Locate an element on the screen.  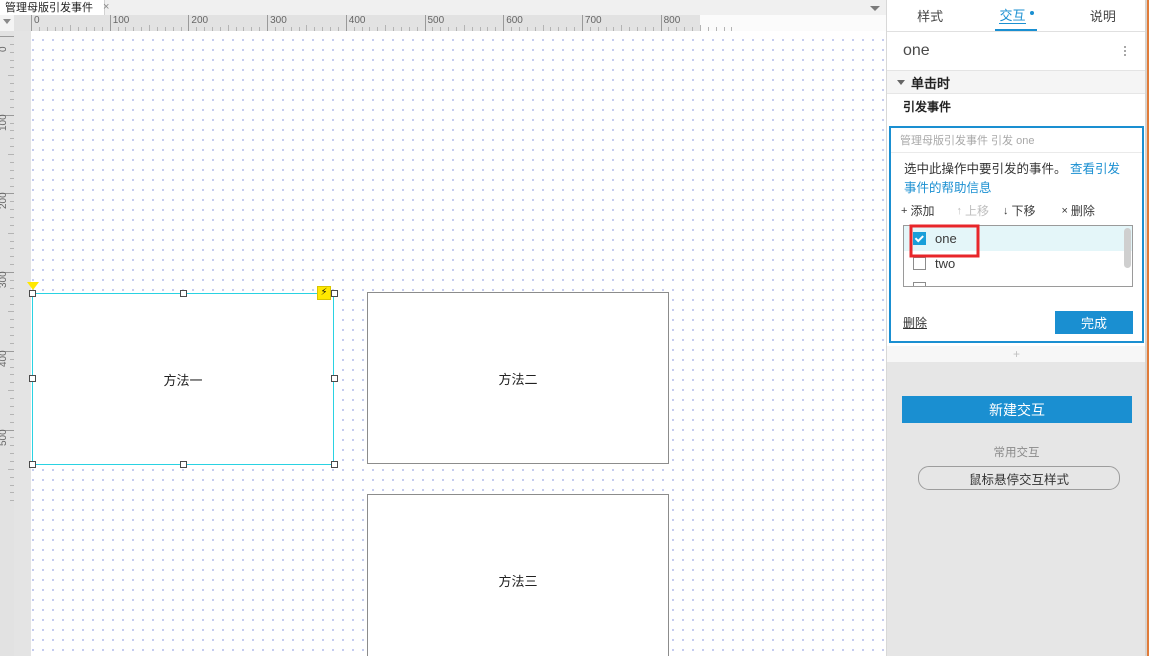
arrow-down-icon: ↓ is located at coordinates (1005, 210).